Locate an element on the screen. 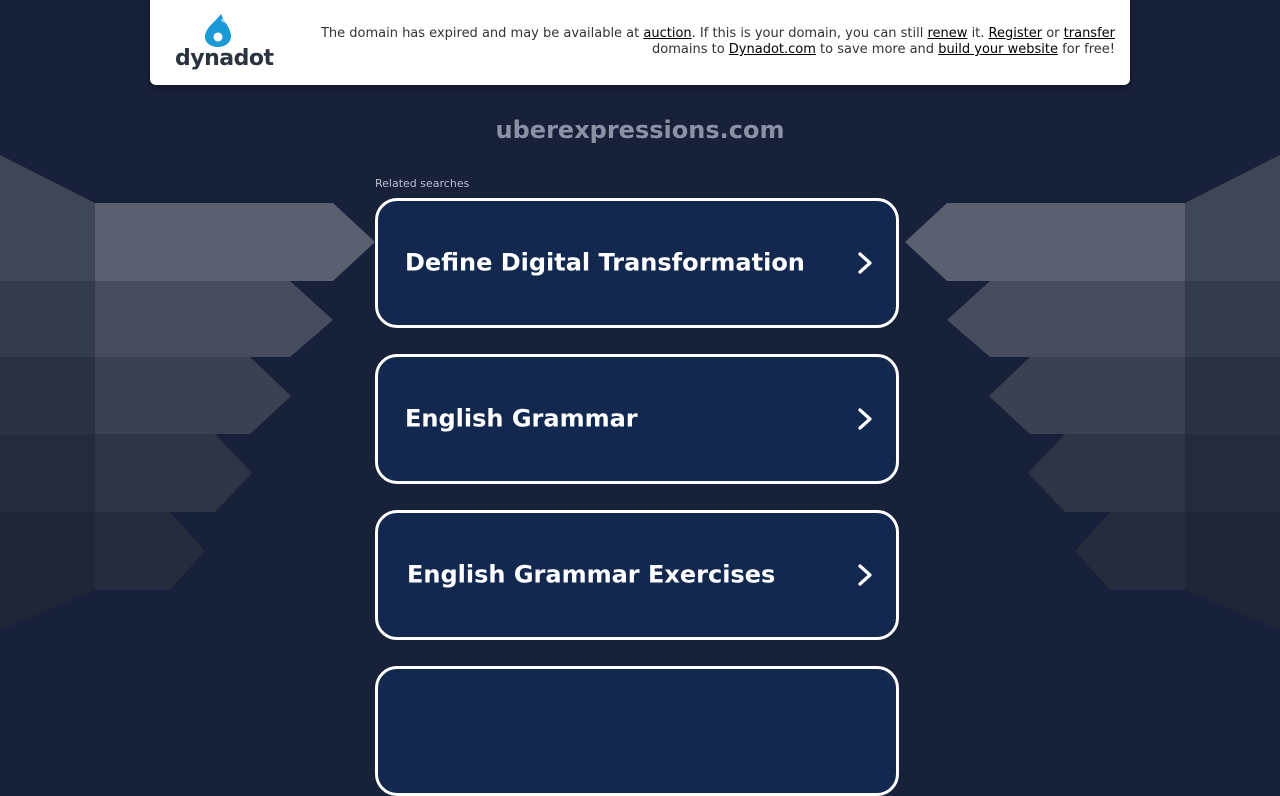  notice-text: . If this is your domain, you can still is located at coordinates (809, 33).